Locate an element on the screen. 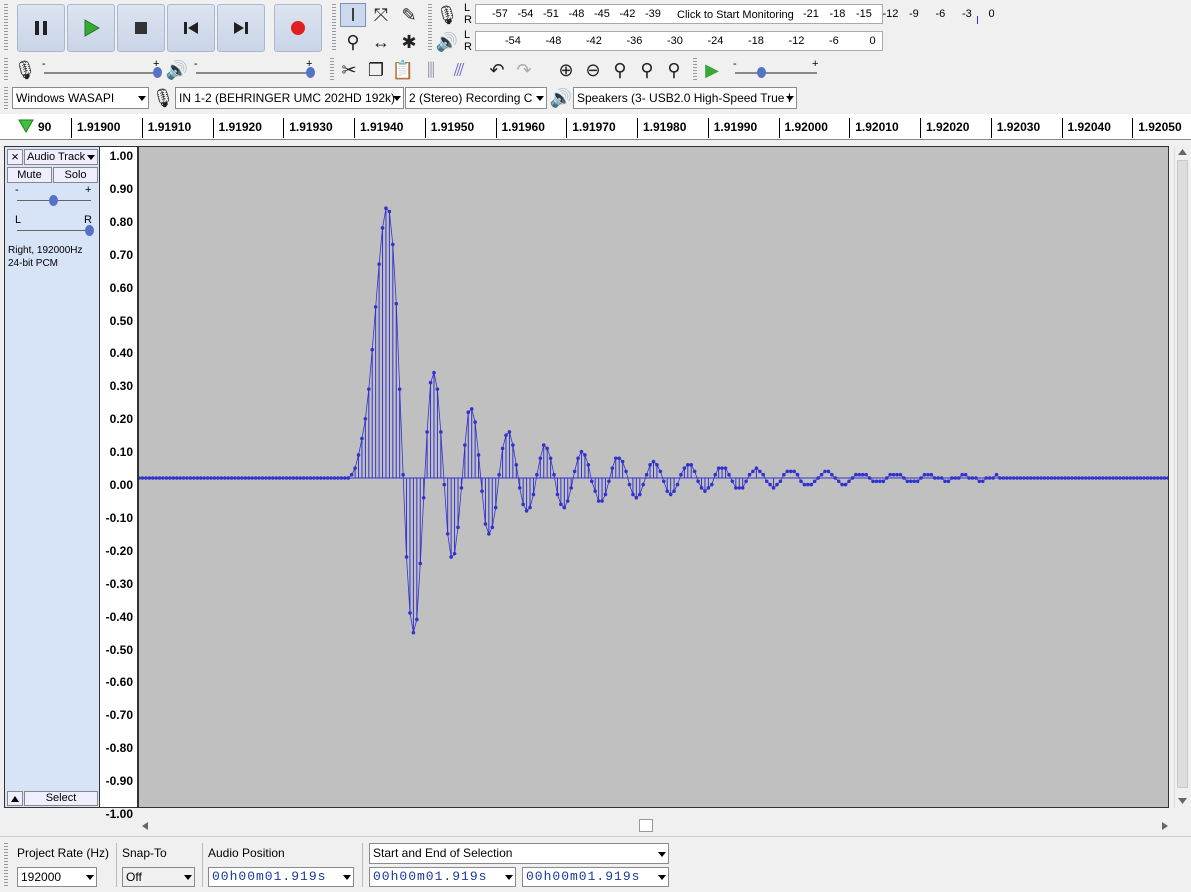 This screenshot has width=1191, height=892. tools-grip is located at coordinates (334, 28).